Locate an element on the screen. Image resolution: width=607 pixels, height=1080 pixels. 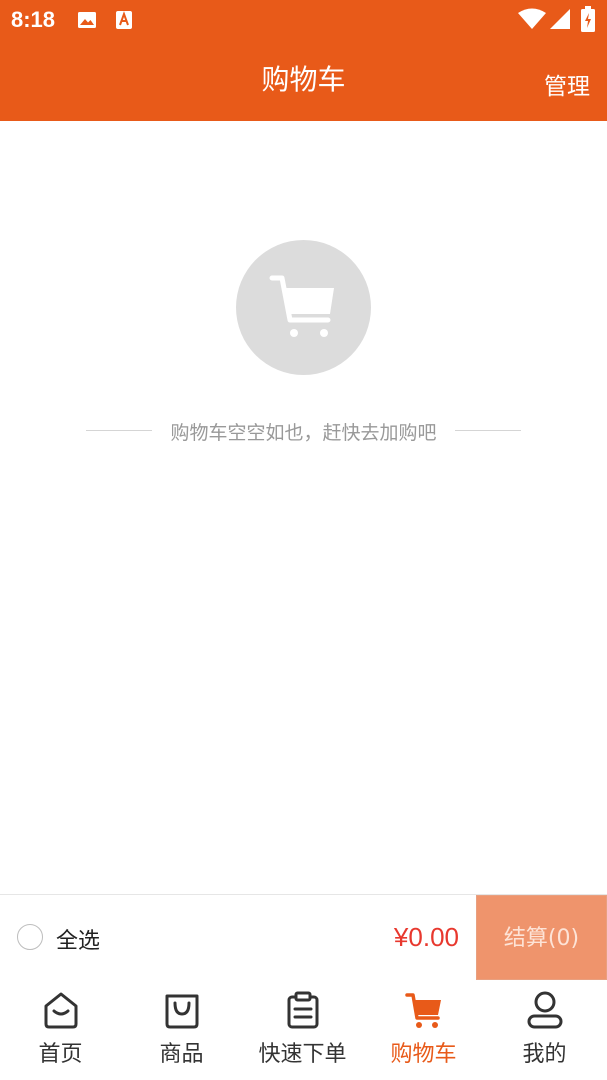
status-bar: 8:18 is located at coordinates (303, 20).